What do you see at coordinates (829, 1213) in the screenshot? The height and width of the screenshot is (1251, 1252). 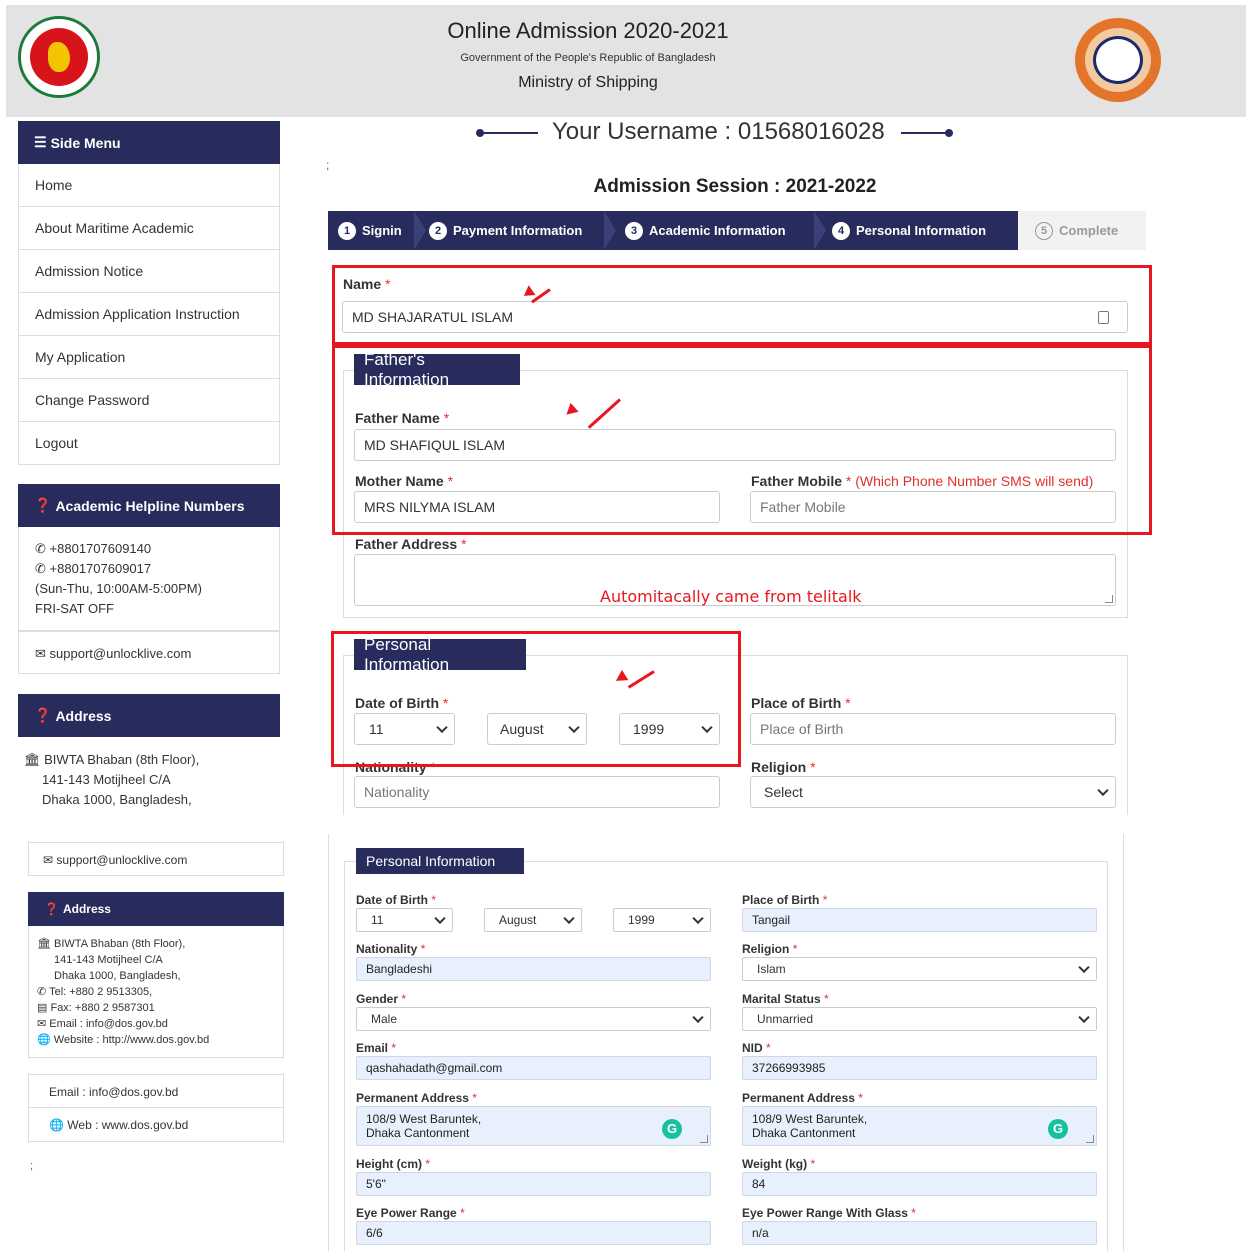 I see `lower-eye-glass-label: Eye Power Range With Glass *` at bounding box center [829, 1213].